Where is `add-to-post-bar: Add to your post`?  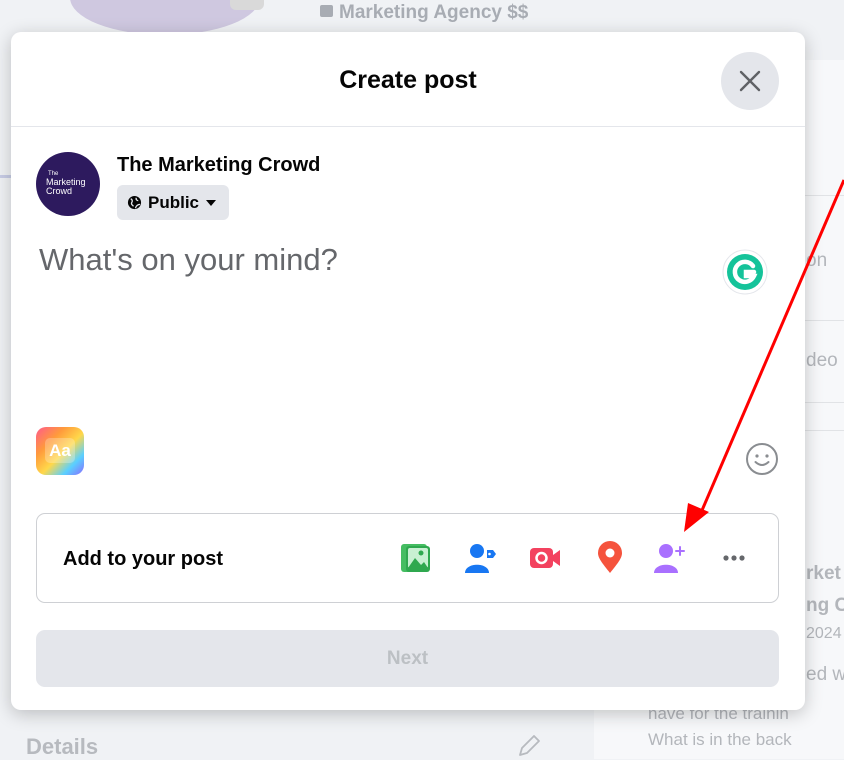
add-to-post-bar: Add to your post is located at coordinates (407, 558).